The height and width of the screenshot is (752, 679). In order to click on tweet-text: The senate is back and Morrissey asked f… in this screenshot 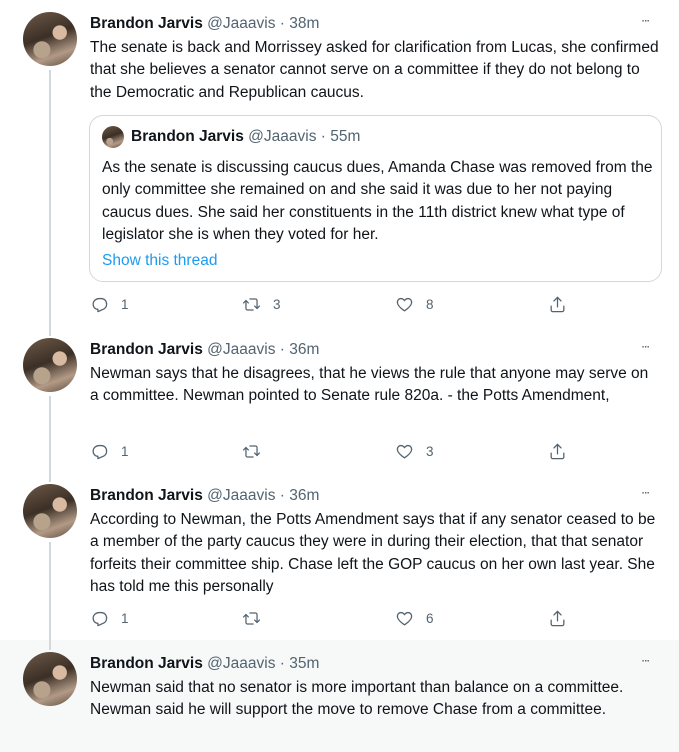, I will do `click(374, 70)`.